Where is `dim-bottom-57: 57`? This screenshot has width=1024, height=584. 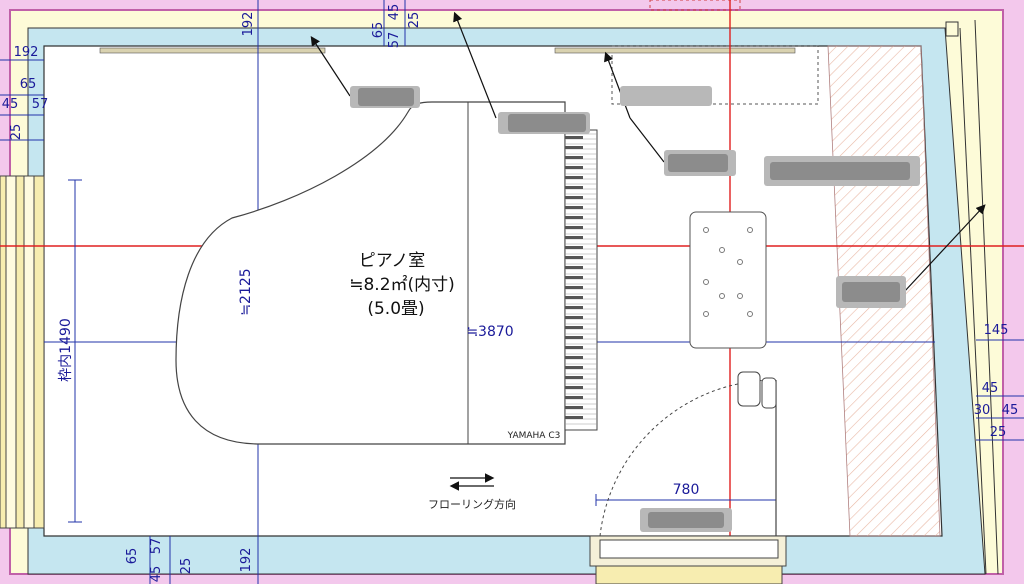
dim-bottom-57: 57 is located at coordinates (156, 546).